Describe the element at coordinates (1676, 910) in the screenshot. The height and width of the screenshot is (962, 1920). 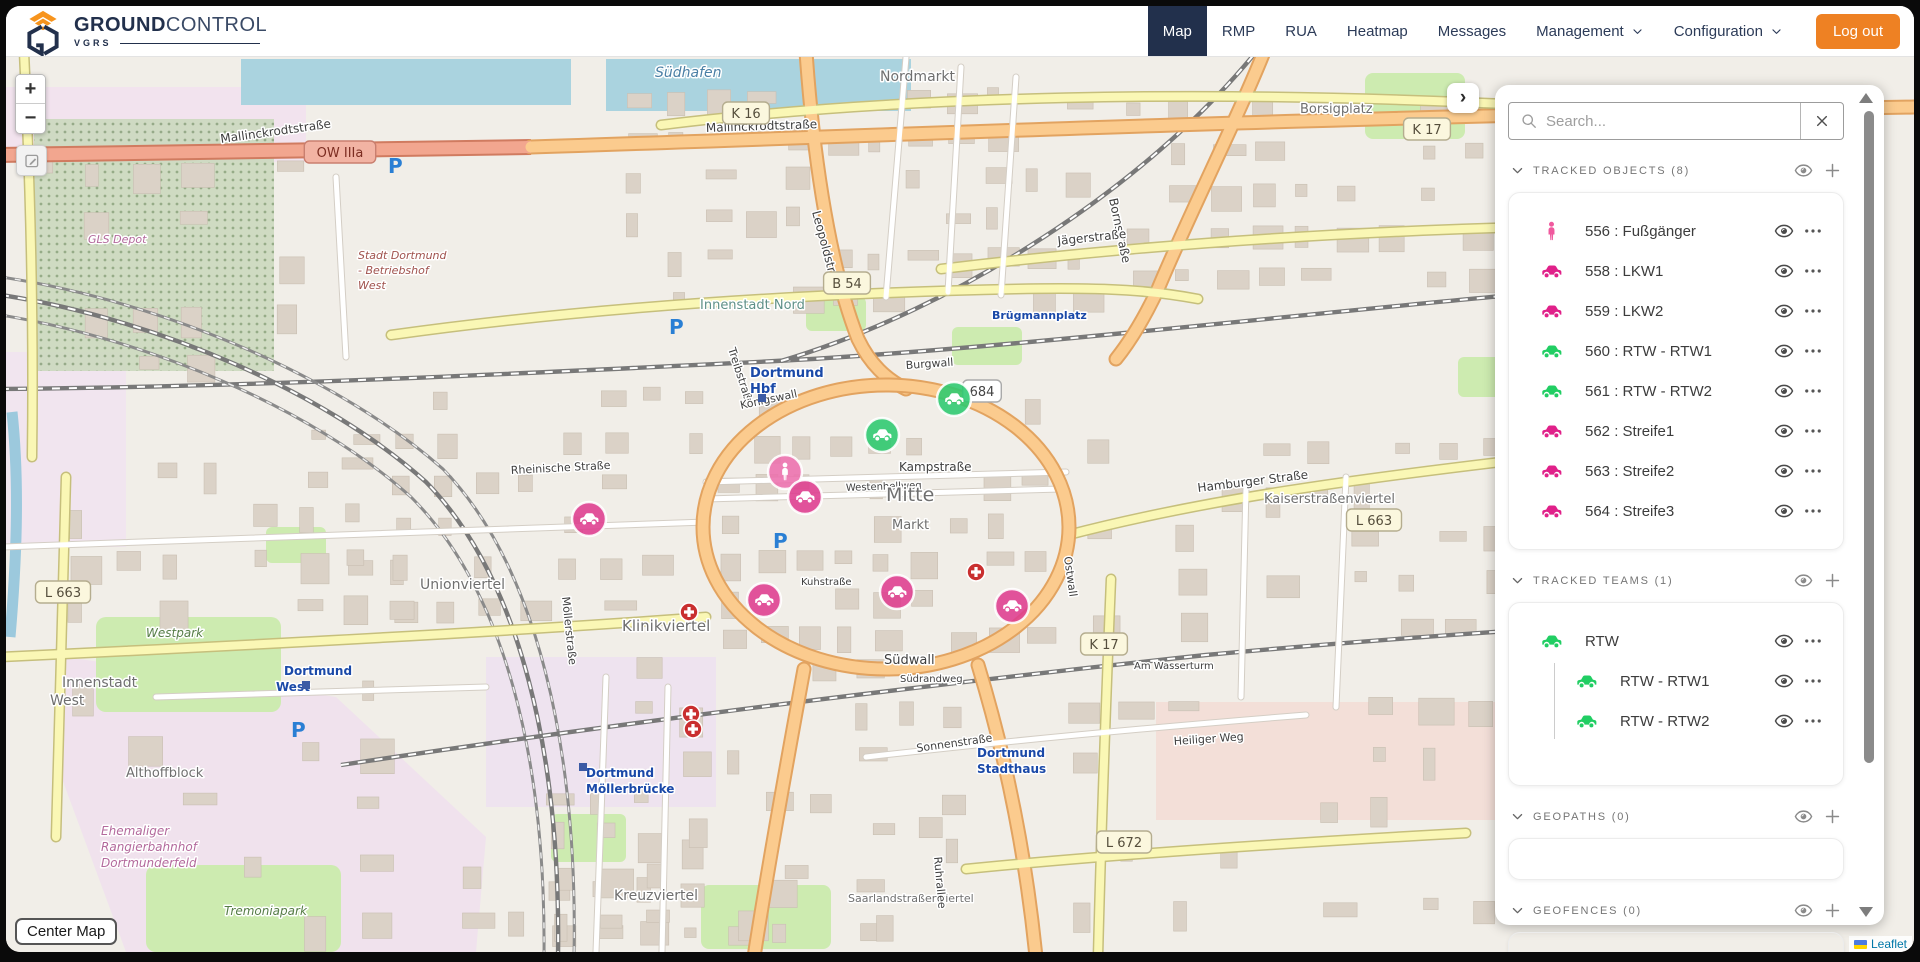
I see `section-header-geofences: GEOFENCES (0)` at that location.